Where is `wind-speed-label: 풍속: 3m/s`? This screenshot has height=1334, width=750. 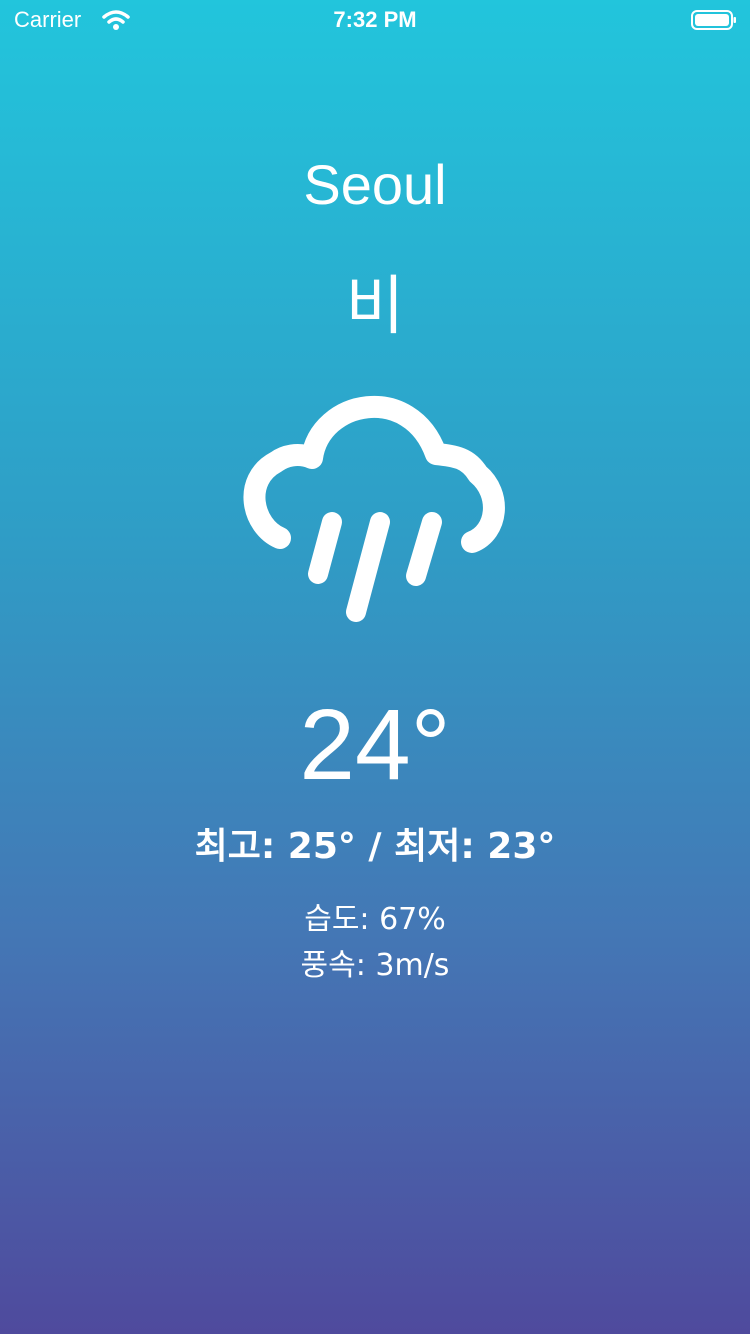
wind-speed-label: 풍속: 3m/s is located at coordinates (375, 965).